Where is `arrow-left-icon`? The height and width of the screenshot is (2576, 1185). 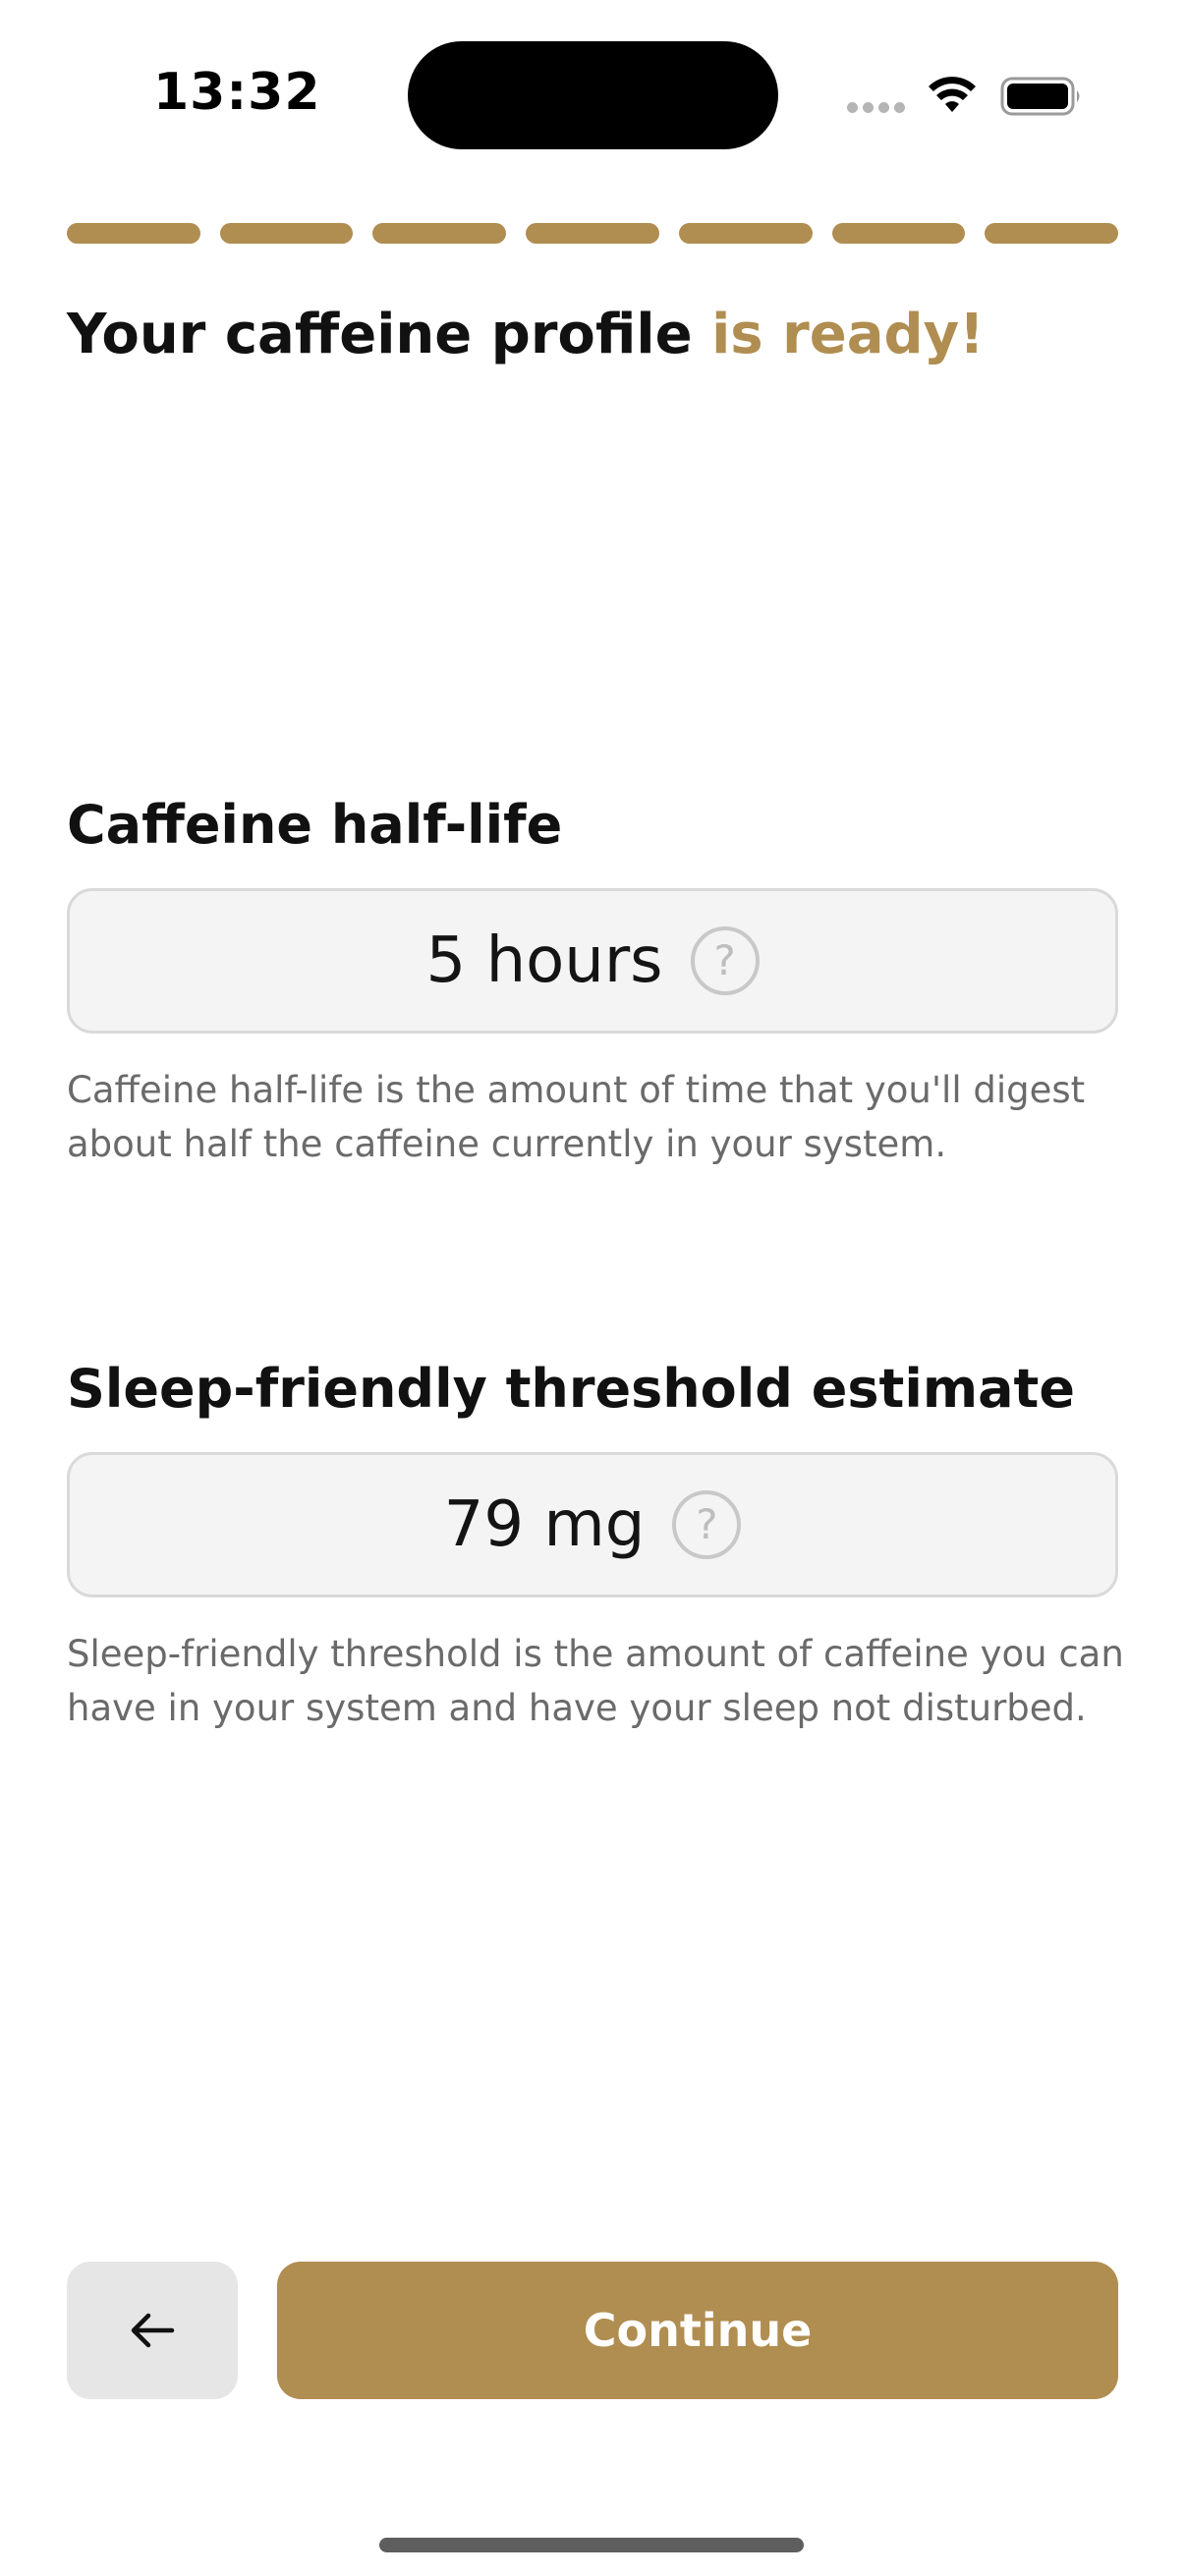
arrow-left-icon is located at coordinates (153, 2330).